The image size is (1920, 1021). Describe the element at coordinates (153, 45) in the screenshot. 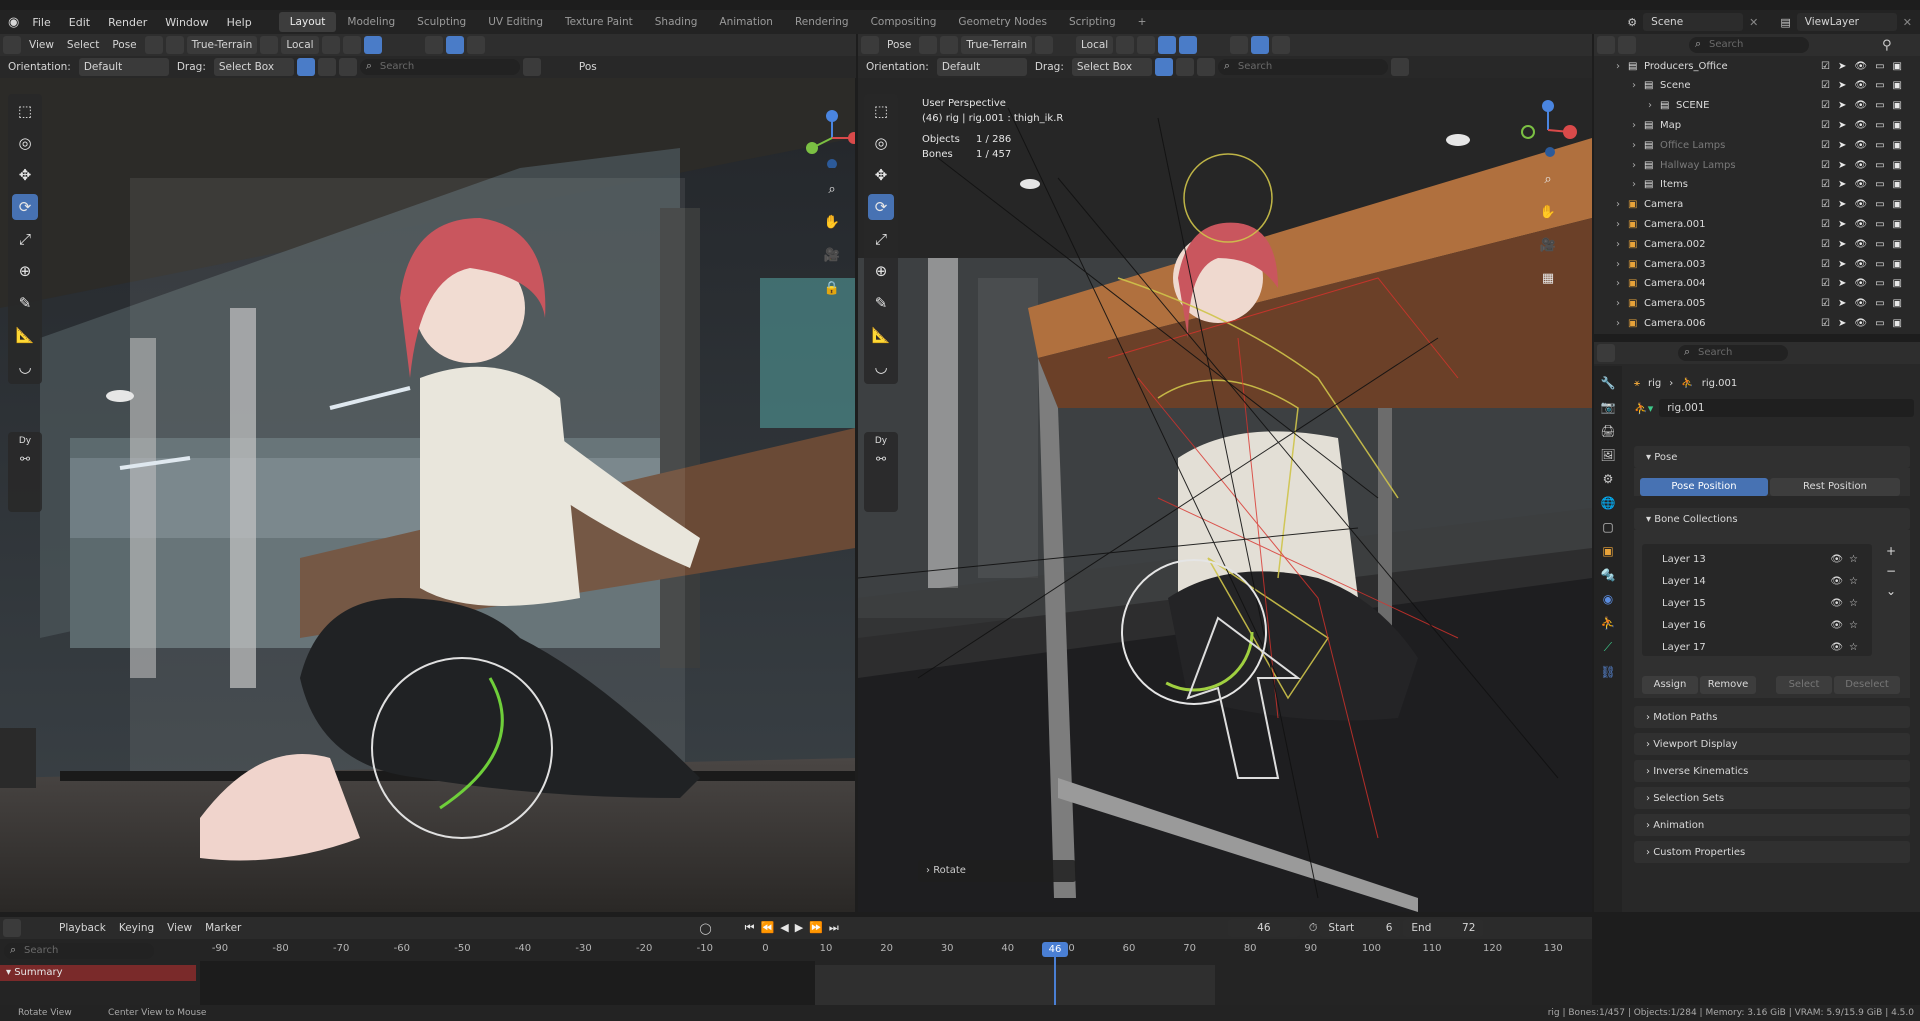

I see `left-pose-tools-icon` at that location.